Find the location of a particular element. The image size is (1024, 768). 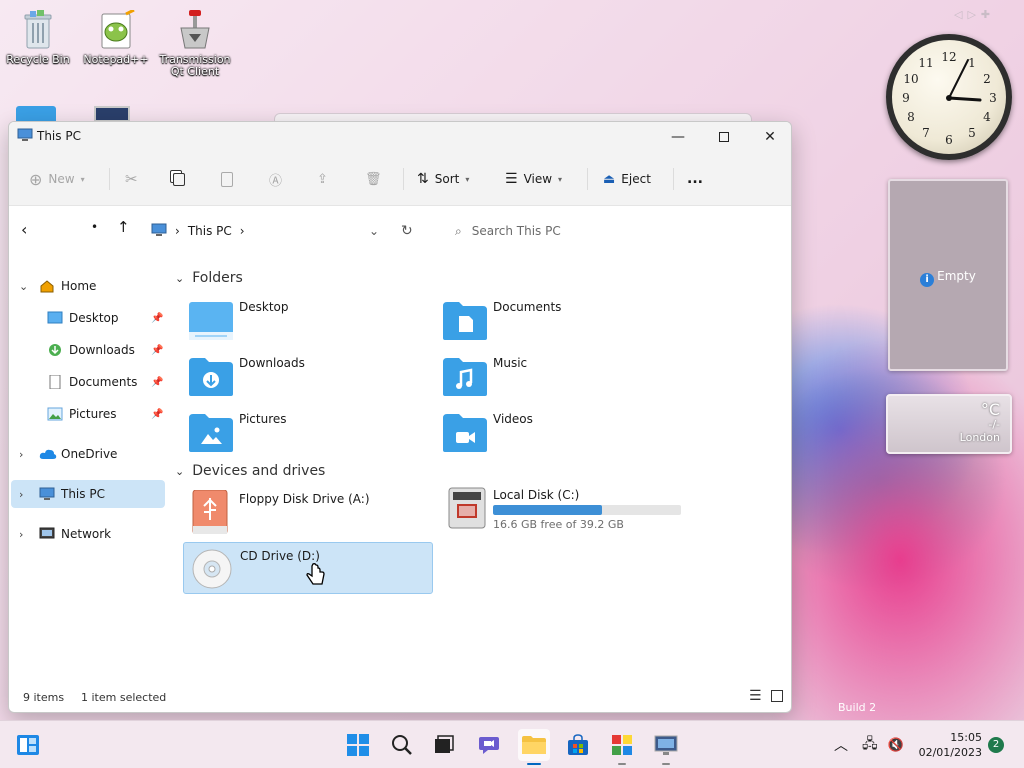

chevron-up-icon: ︿ is located at coordinates (841, 745).